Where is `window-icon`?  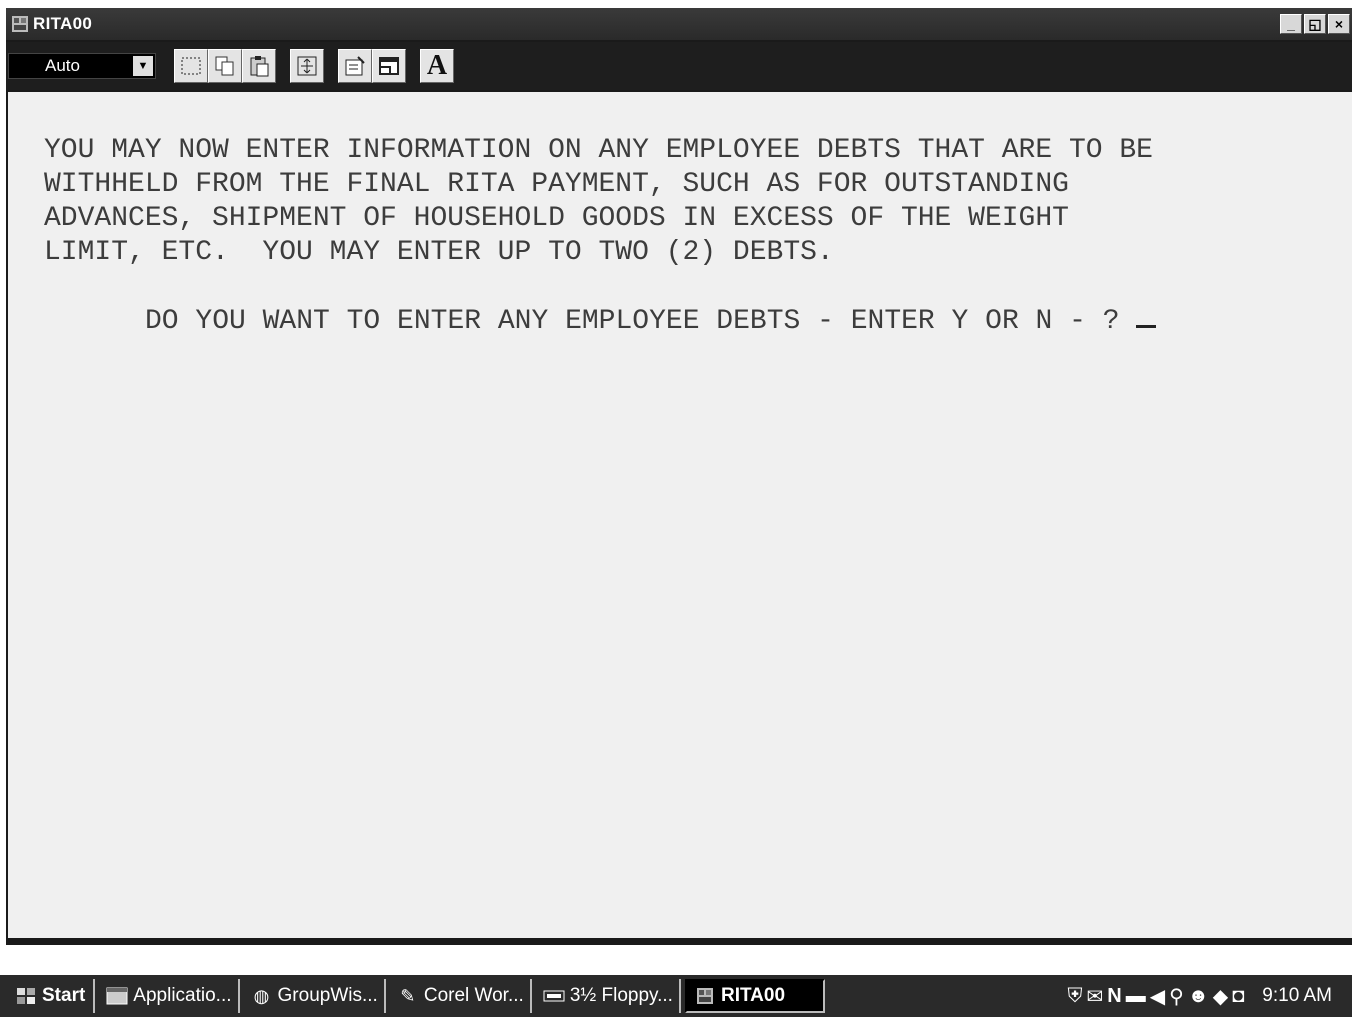
window-icon is located at coordinates (389, 66).